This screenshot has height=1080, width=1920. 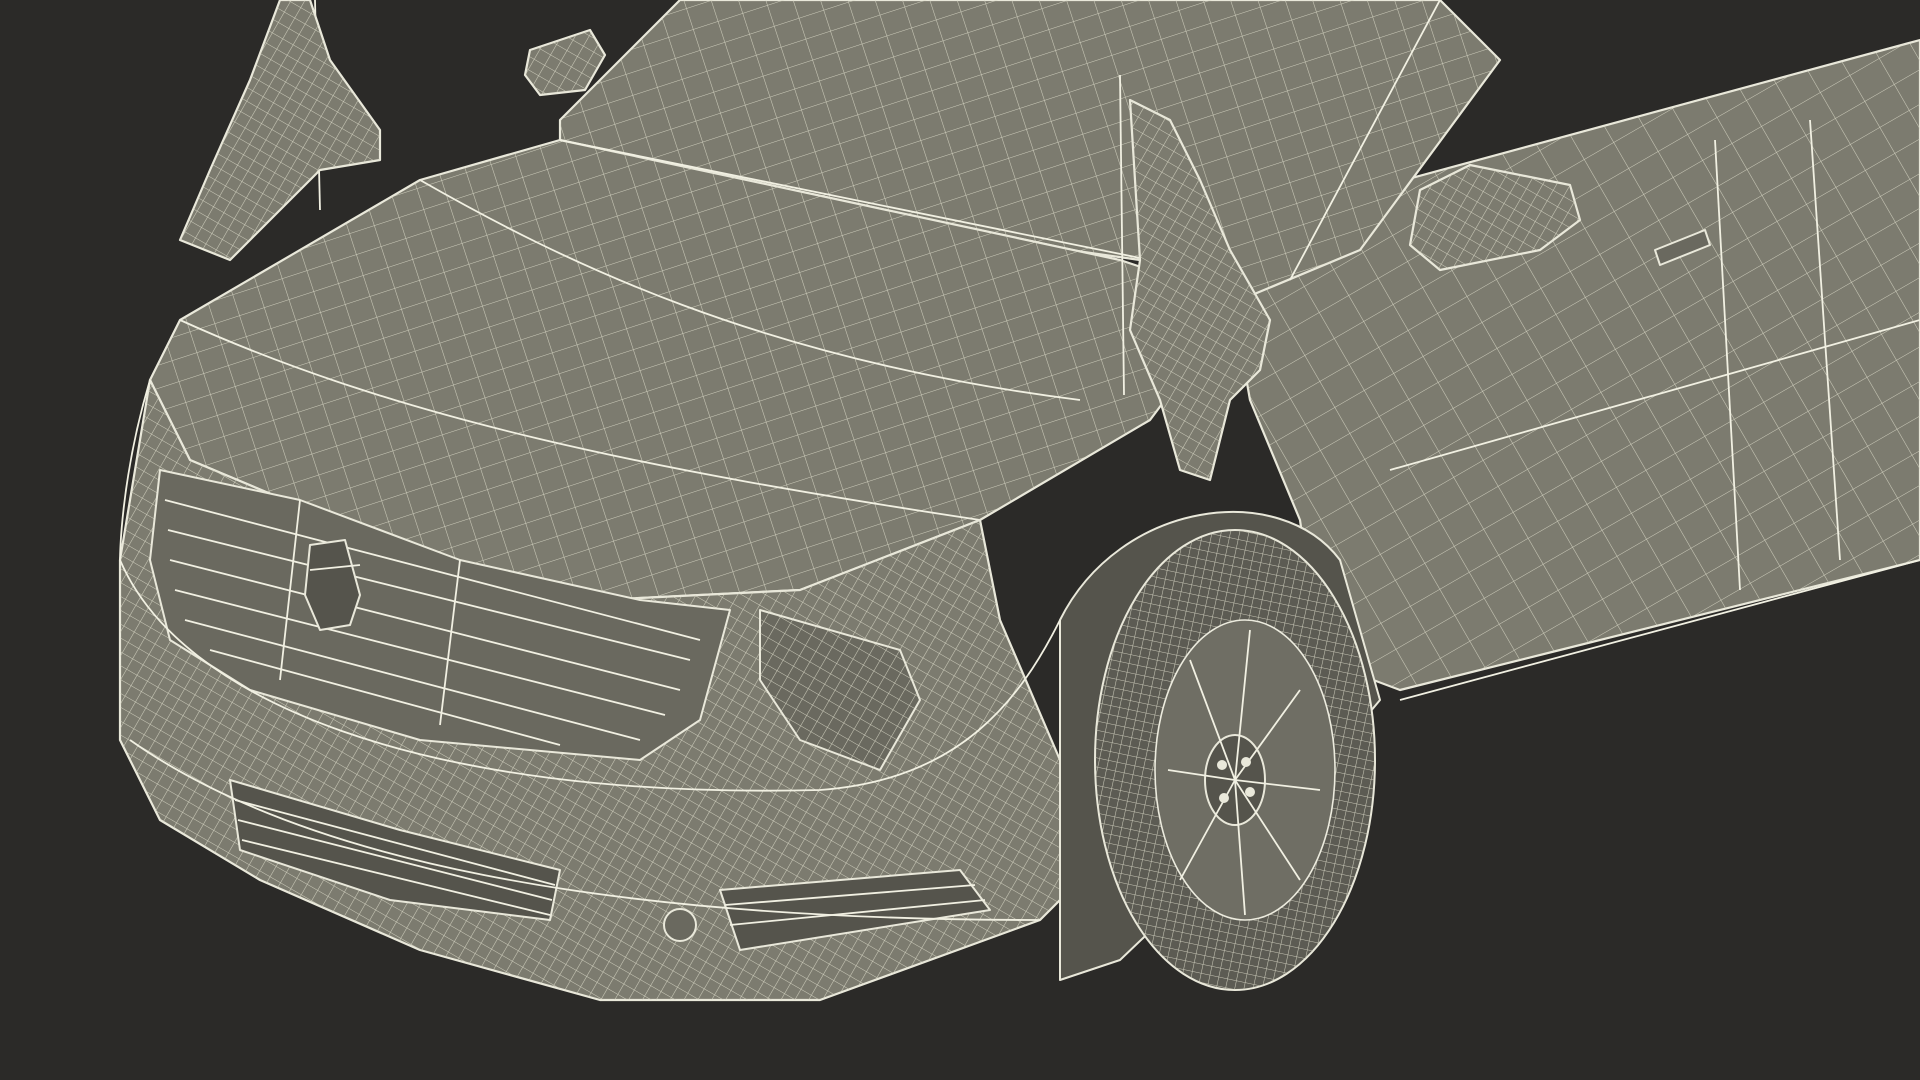 I want to click on car-front-rim, so click(x=1245, y=770).